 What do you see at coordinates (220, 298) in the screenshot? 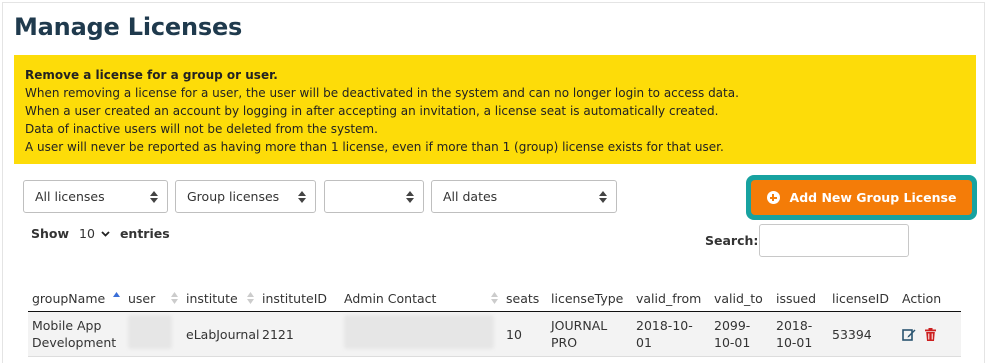
I see `col-header-institute: institute` at bounding box center [220, 298].